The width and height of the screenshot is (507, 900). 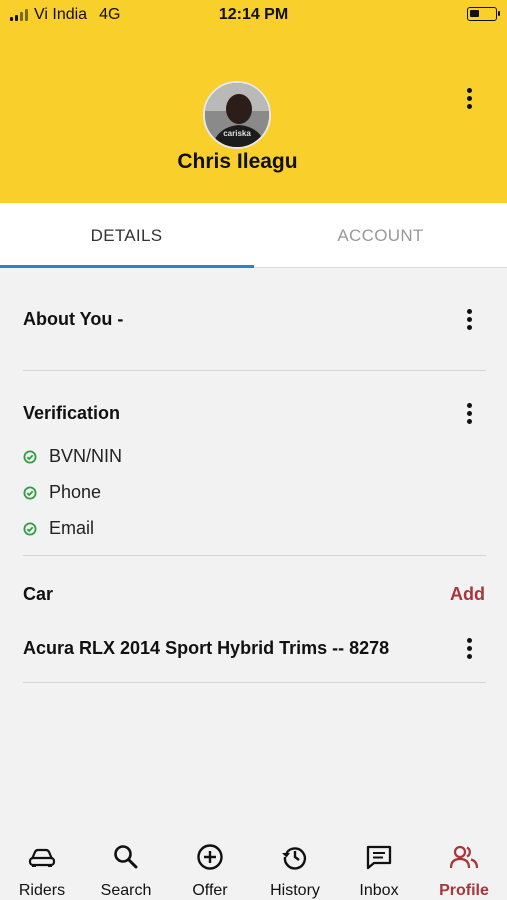 What do you see at coordinates (464, 890) in the screenshot?
I see `nav-label: Profile` at bounding box center [464, 890].